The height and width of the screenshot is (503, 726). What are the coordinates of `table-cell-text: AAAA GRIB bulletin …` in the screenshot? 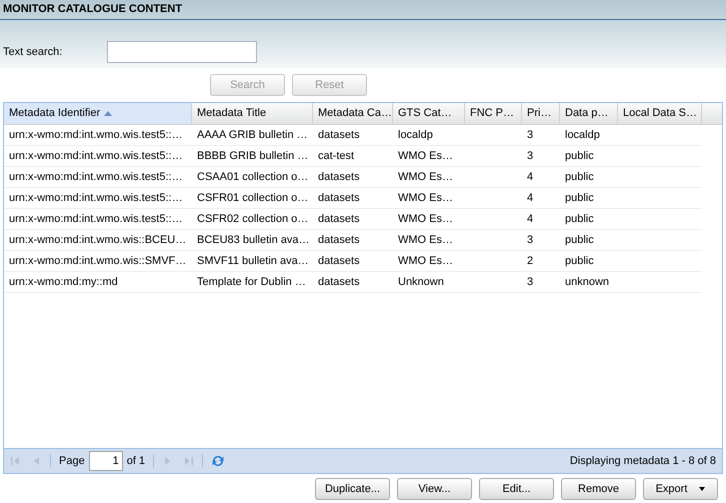 It's located at (252, 135).